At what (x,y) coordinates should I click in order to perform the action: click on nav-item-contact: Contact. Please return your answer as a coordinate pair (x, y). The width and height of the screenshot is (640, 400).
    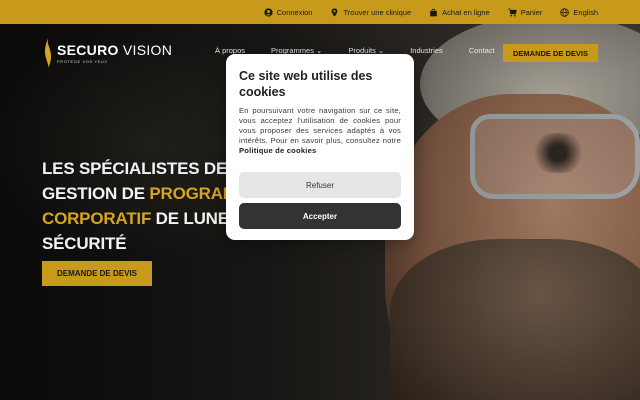
    Looking at the image, I should click on (482, 50).